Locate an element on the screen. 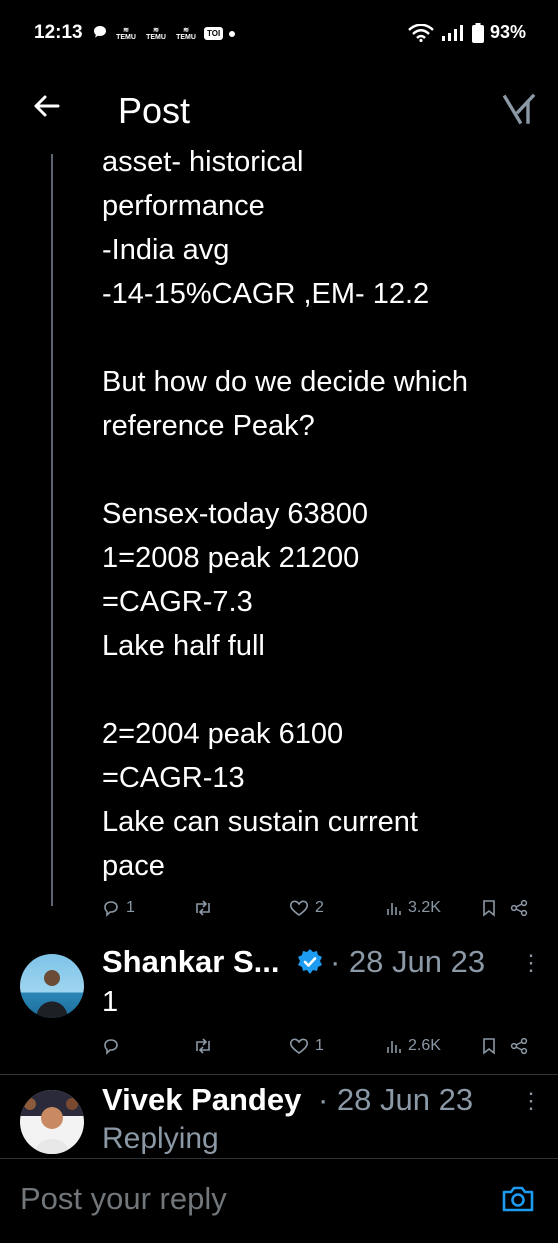  views-count: 3.2K is located at coordinates (424, 907).